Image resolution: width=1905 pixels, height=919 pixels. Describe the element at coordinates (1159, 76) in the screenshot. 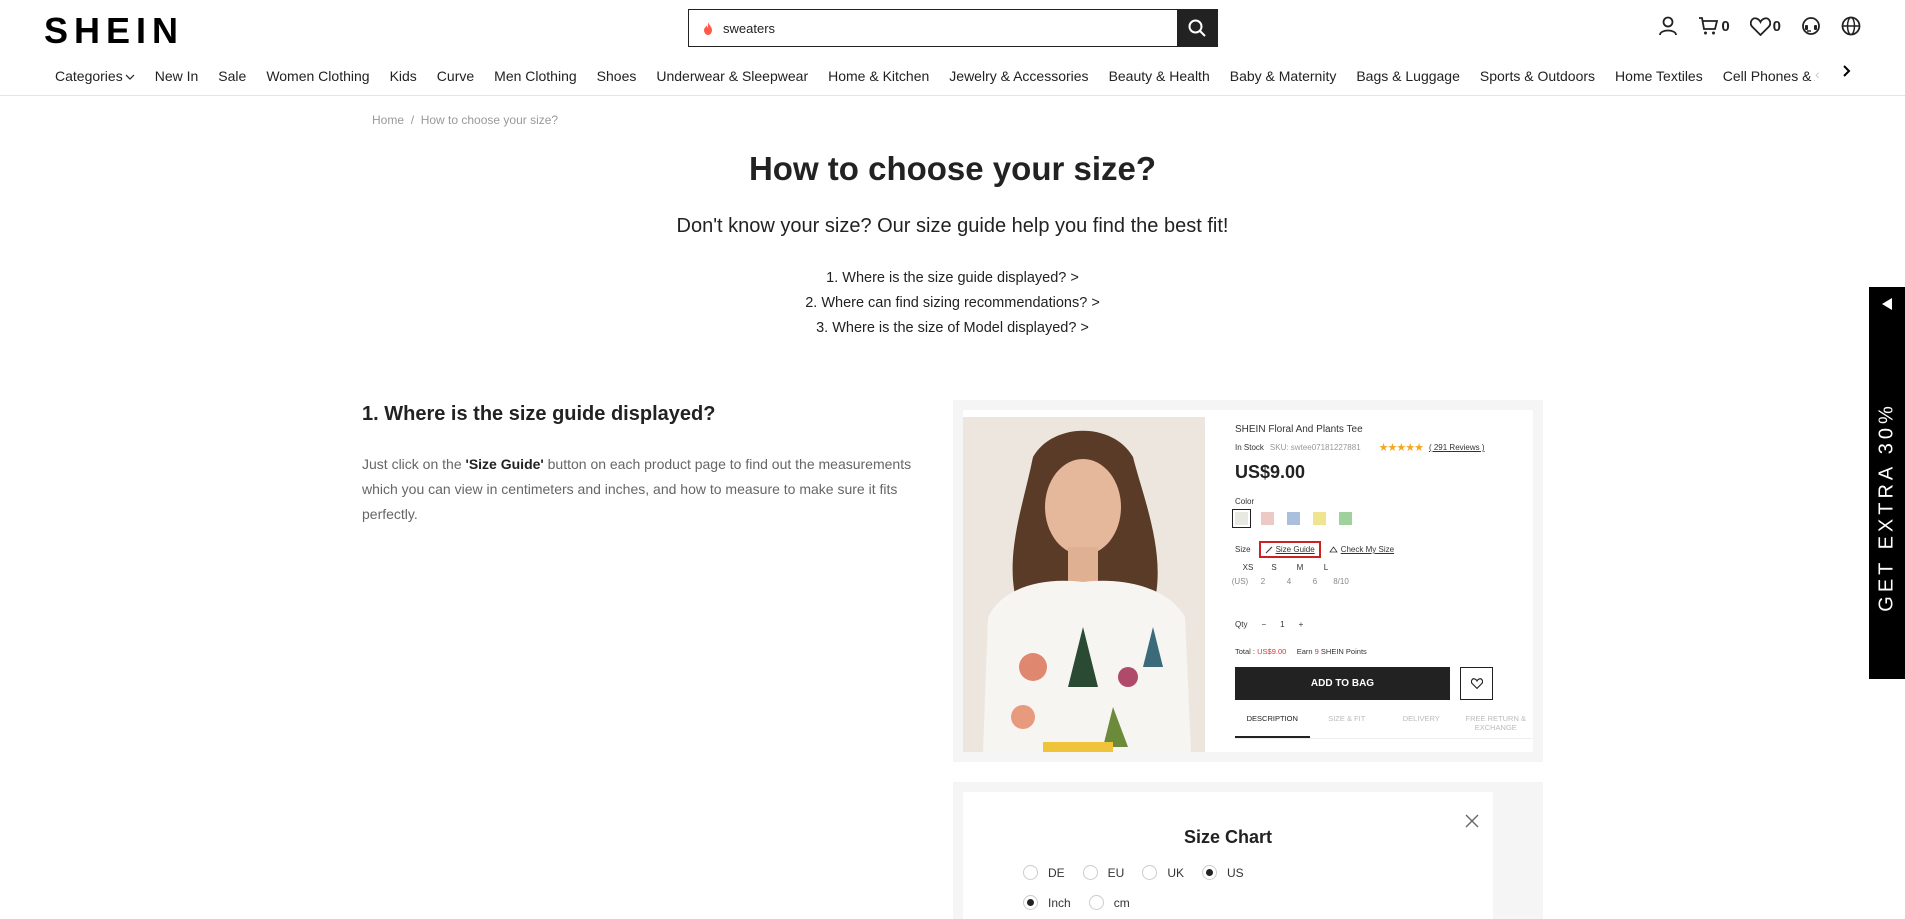

I see `nav-item: Beauty & Health` at that location.